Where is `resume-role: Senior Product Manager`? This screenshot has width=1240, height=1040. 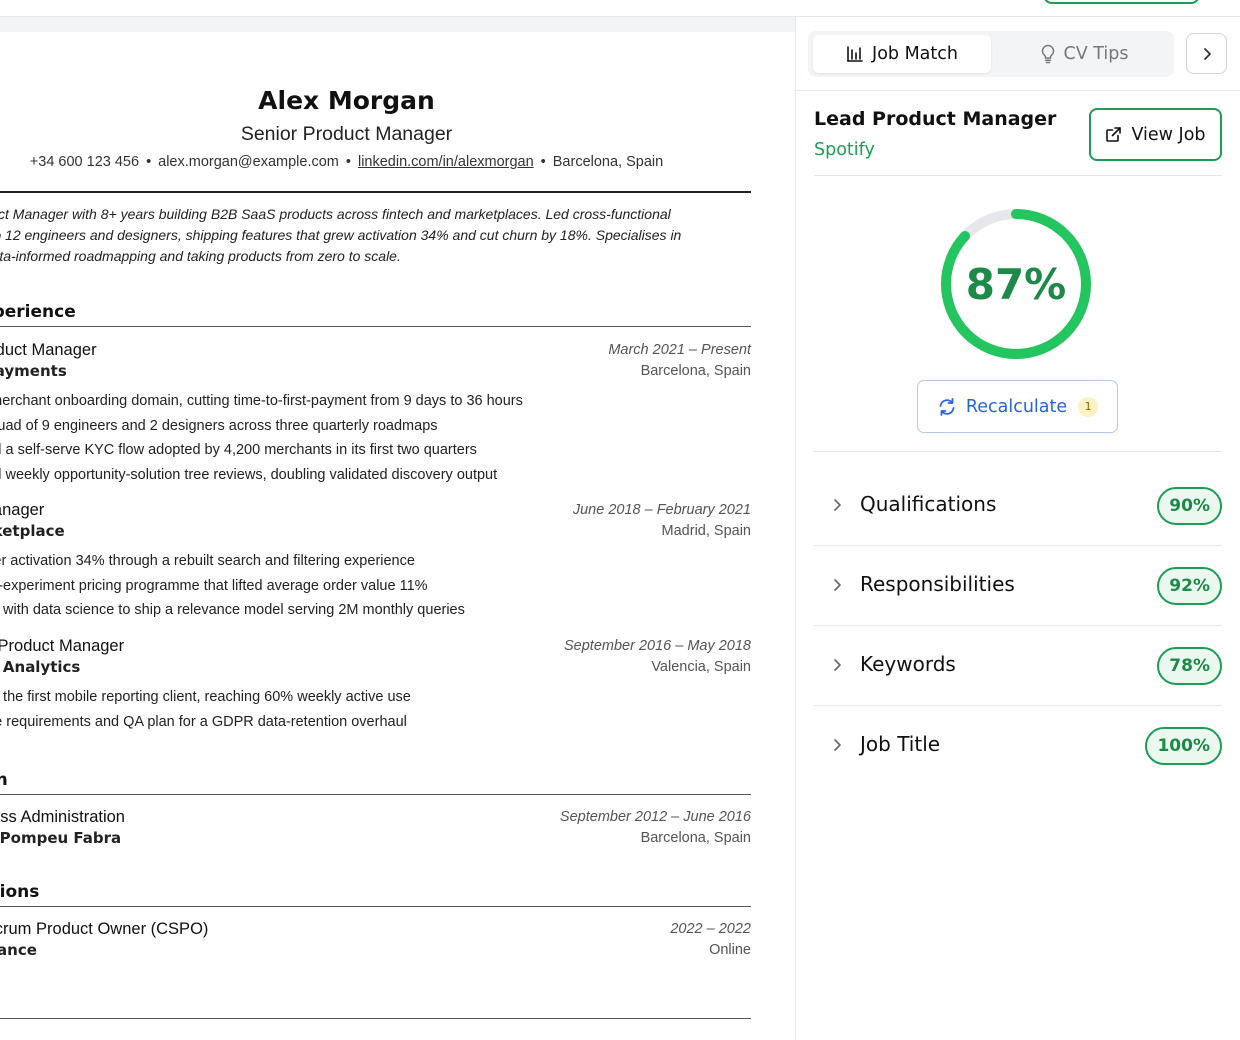
resume-role: Senior Product Manager is located at coordinates (346, 134).